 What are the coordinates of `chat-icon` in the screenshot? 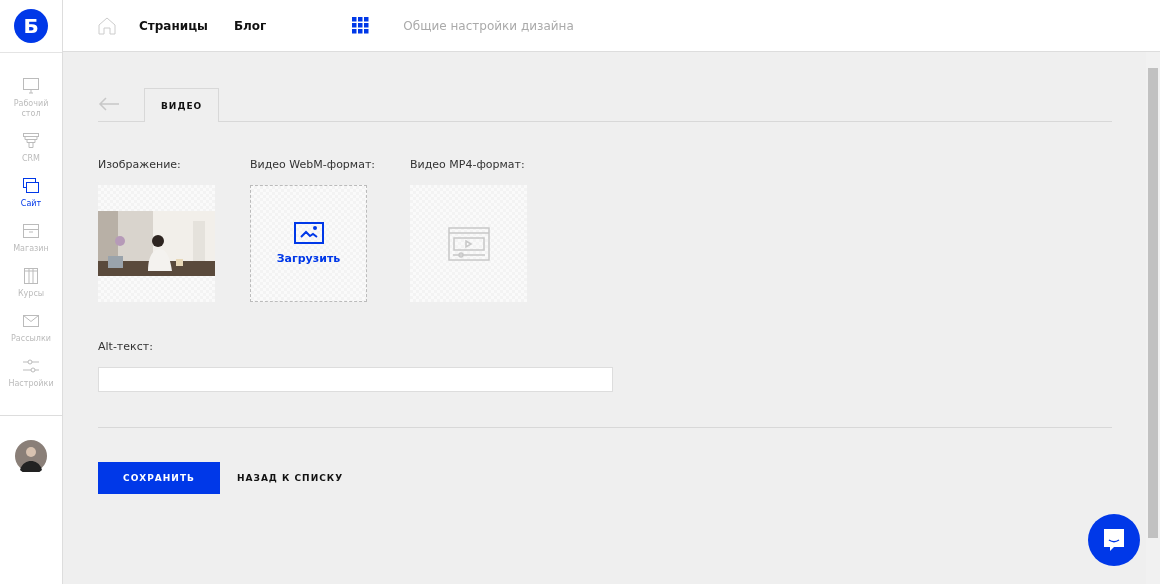 It's located at (1114, 540).